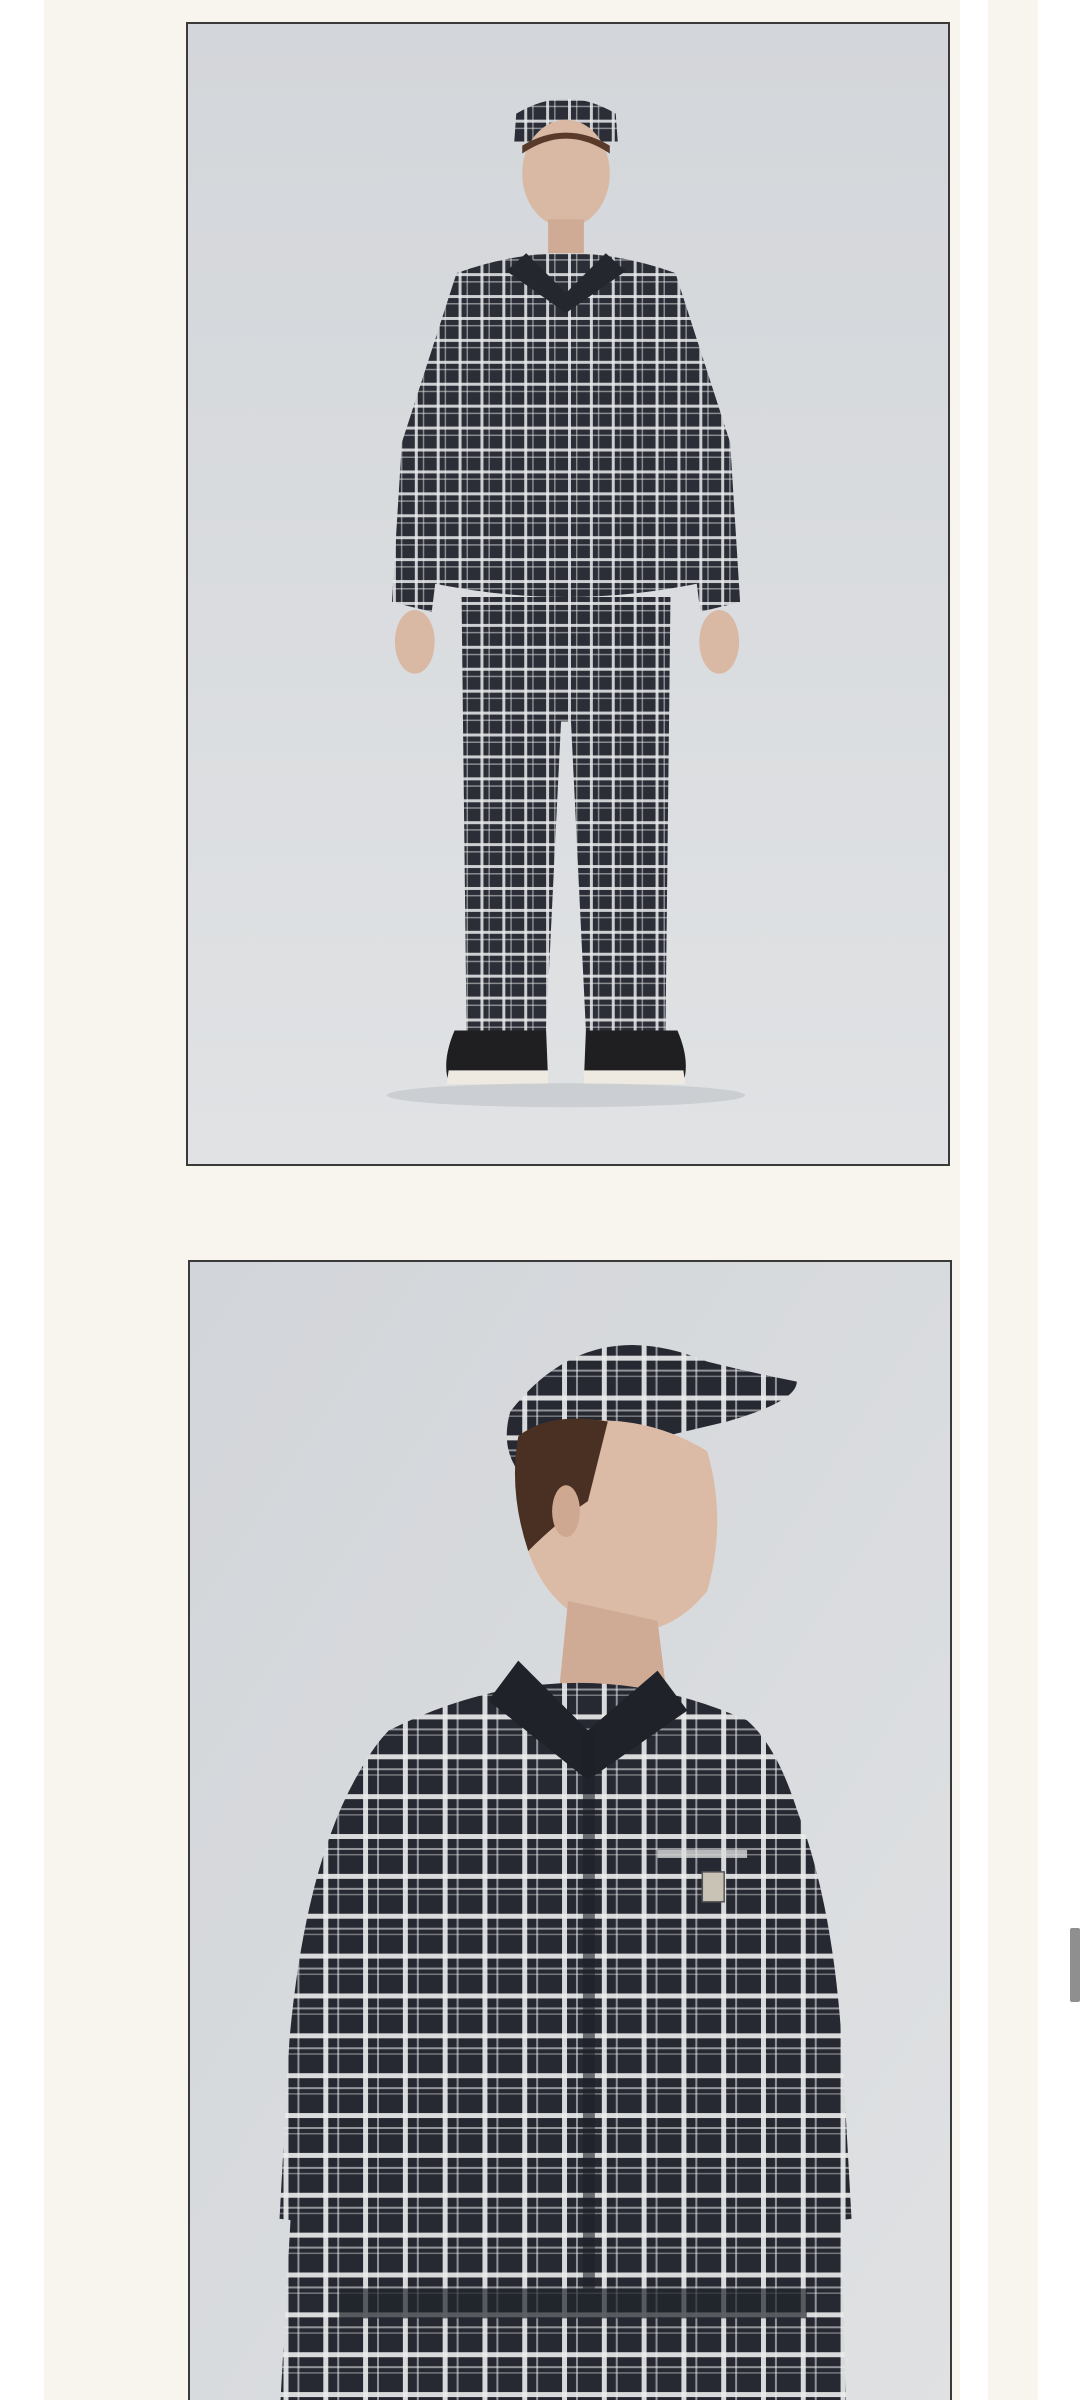 Image resolution: width=1080 pixels, height=2400 pixels. I want to click on chest-badge-shape, so click(713, 1887).